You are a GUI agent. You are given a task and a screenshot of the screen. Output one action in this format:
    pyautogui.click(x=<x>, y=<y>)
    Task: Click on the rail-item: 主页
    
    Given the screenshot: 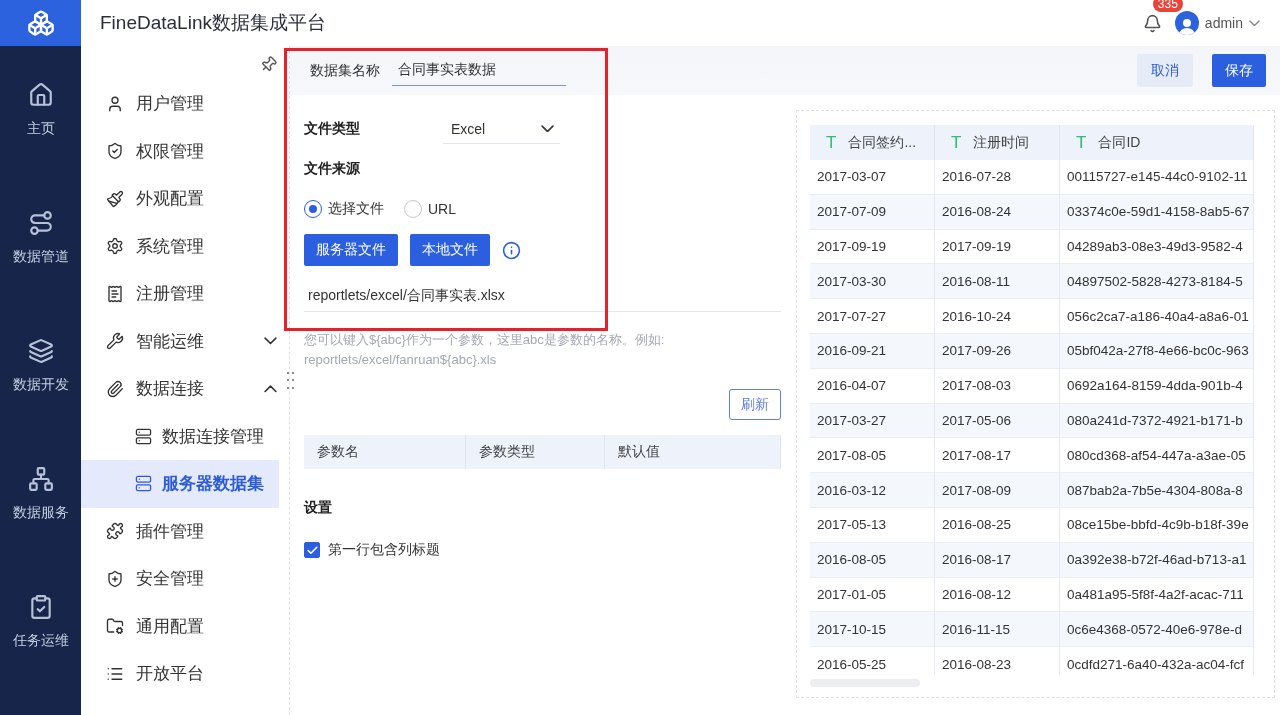 What is the action you would take?
    pyautogui.click(x=40, y=110)
    